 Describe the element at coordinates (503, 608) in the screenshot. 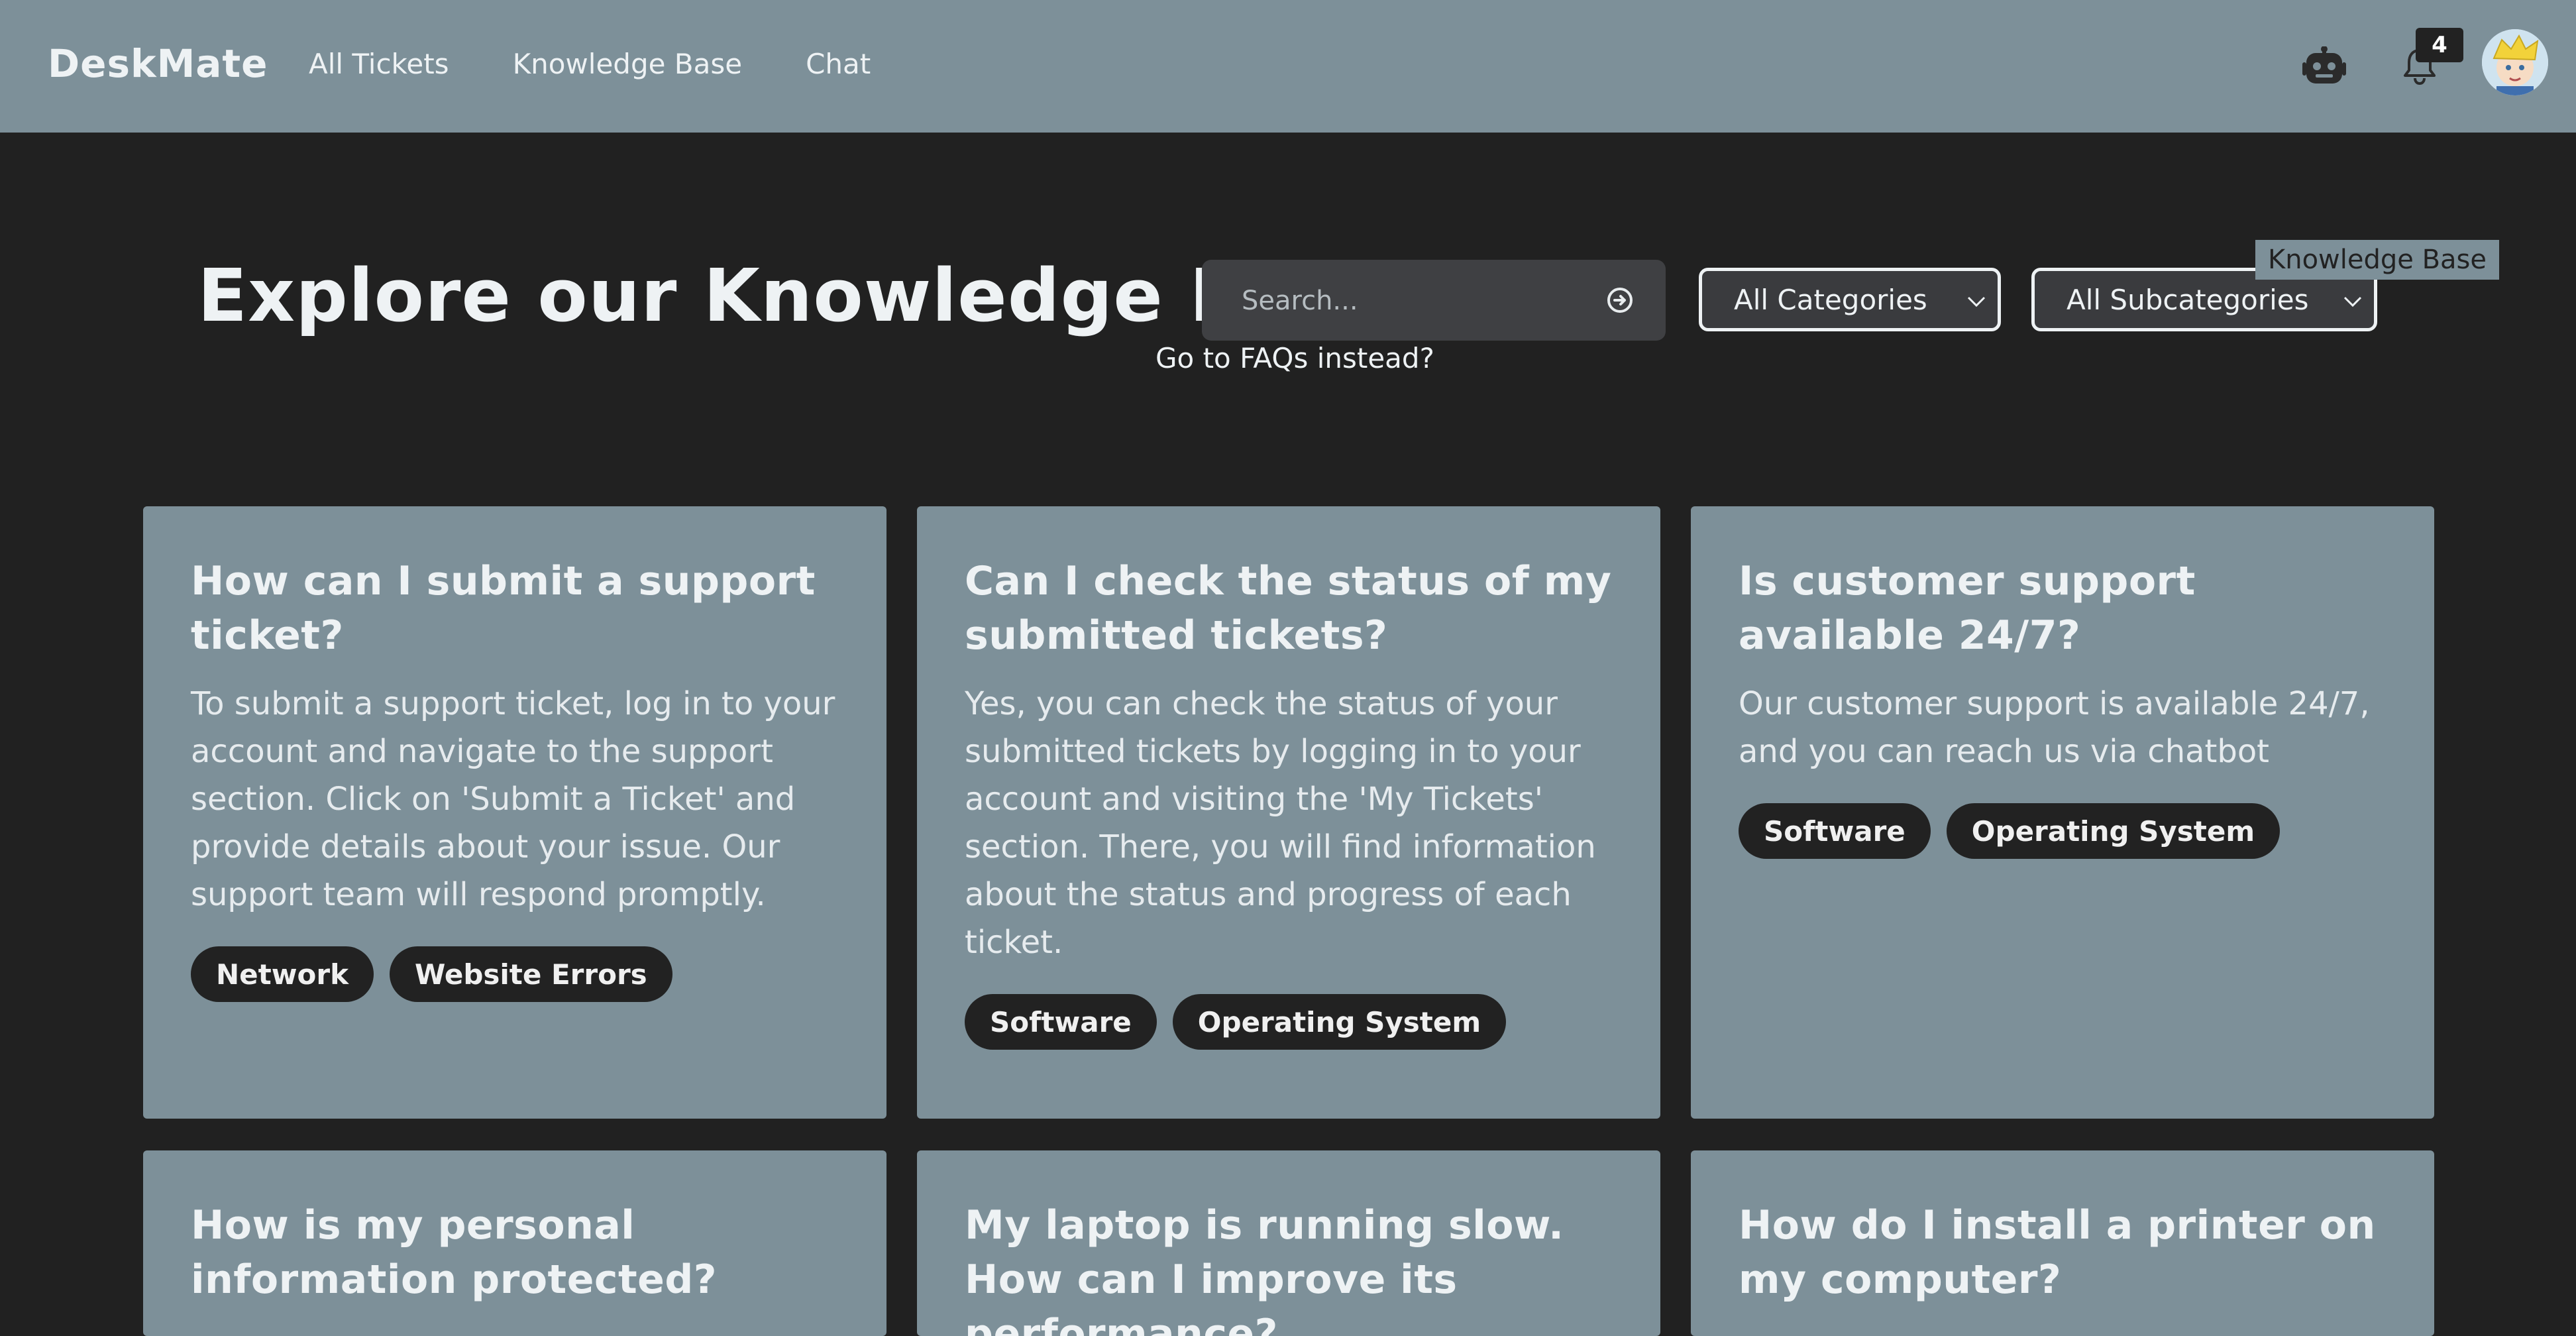

I see `article-title: How can I submit a support ticket?` at that location.